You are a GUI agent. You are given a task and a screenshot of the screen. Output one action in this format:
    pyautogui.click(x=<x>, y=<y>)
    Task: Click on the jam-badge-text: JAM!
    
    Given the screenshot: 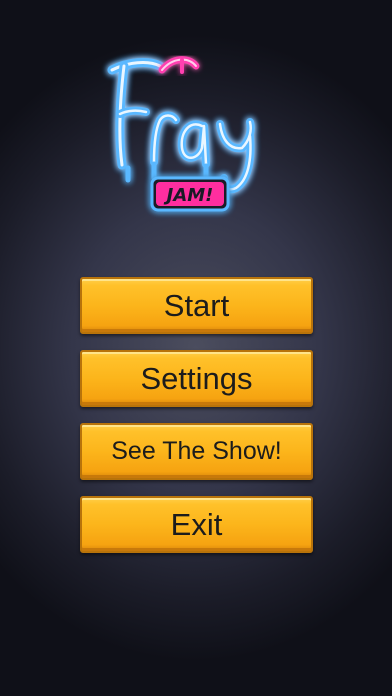 What is the action you would take?
    pyautogui.click(x=189, y=195)
    